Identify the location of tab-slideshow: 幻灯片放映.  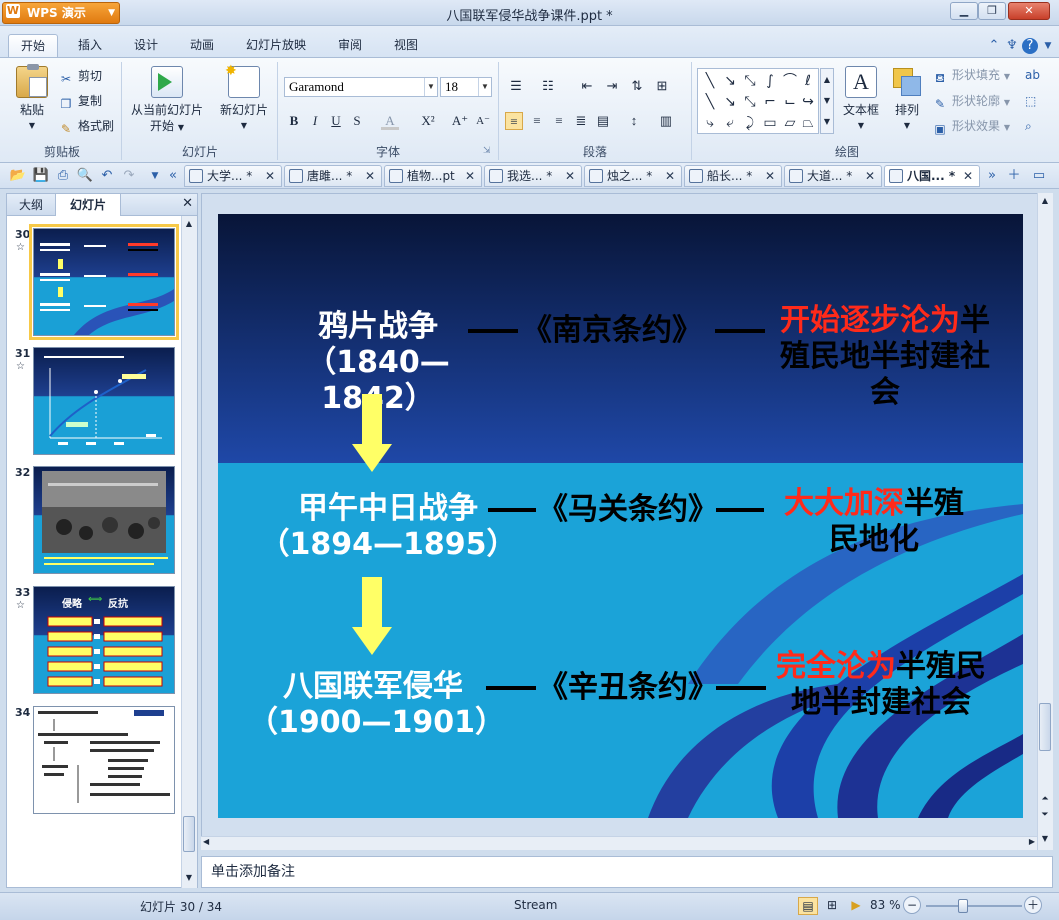
(276, 46).